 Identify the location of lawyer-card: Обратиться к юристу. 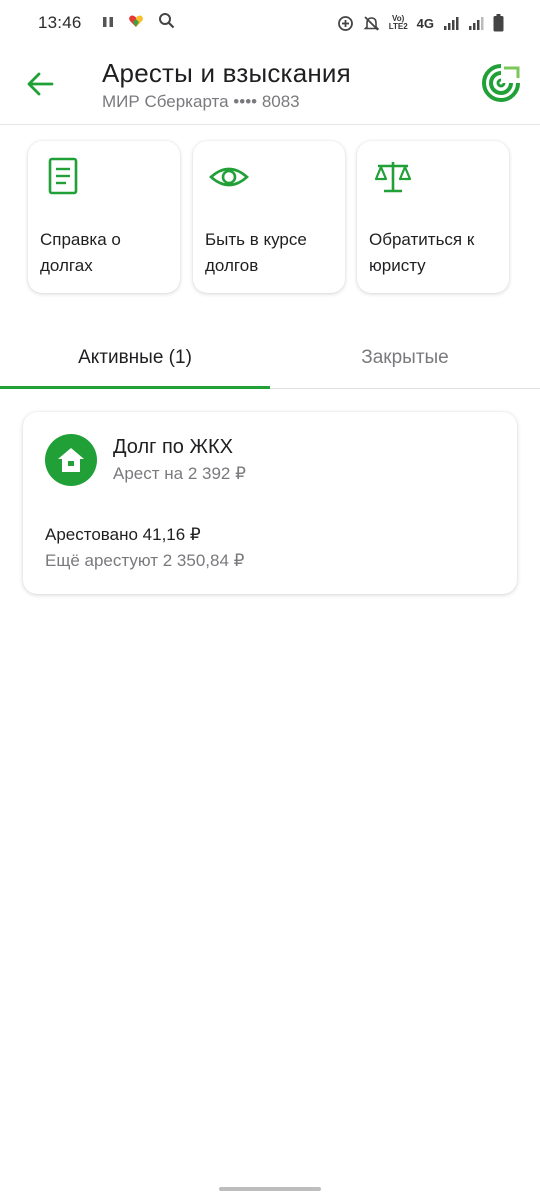
(433, 217).